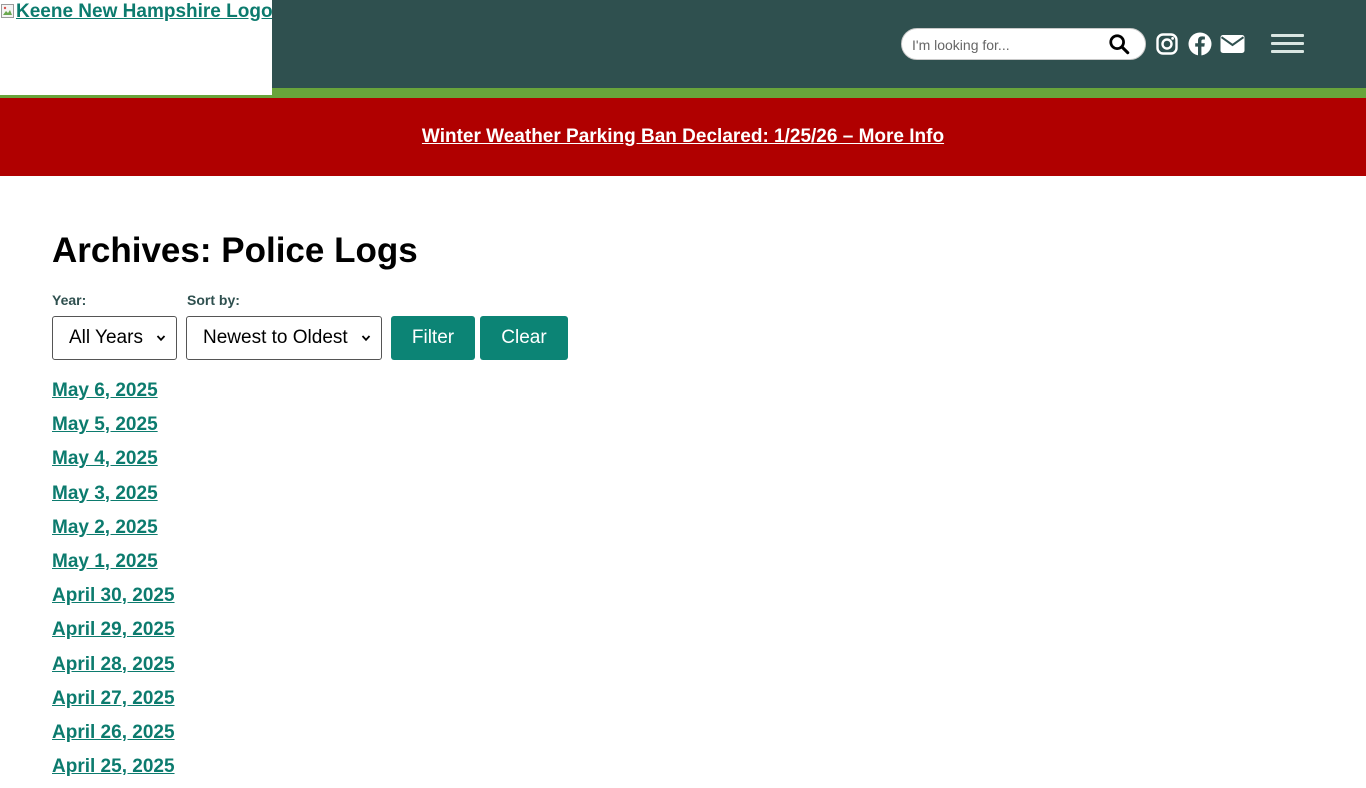 The image size is (1366, 788). What do you see at coordinates (105, 527) in the screenshot?
I see `log-link: May 2, 2025` at bounding box center [105, 527].